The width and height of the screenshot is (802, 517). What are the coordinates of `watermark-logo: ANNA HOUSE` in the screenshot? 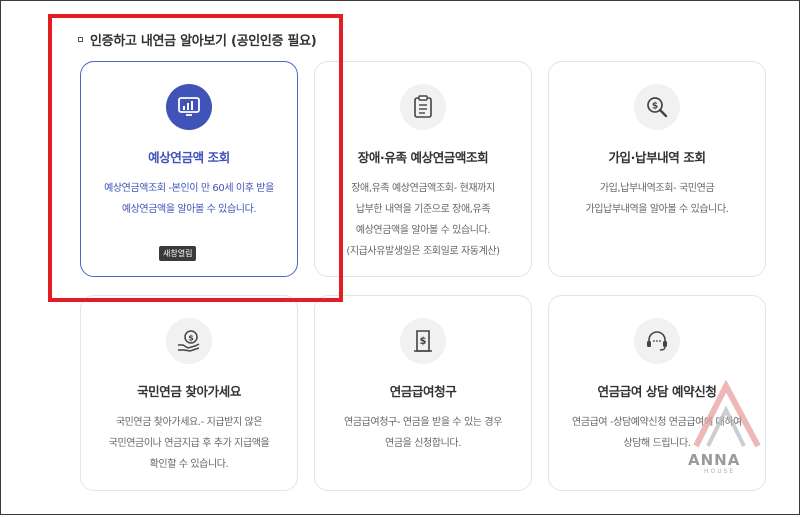 It's located at (726, 426).